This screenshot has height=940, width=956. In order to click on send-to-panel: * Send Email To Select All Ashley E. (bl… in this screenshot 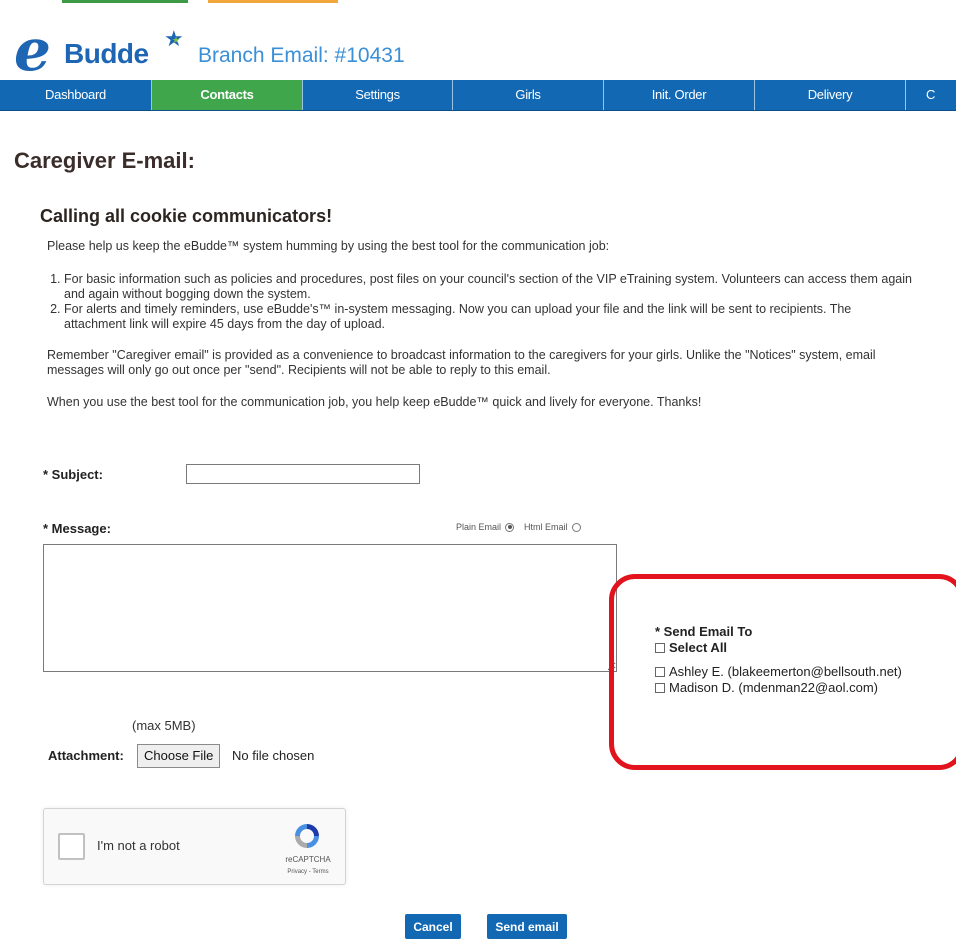, I will do `click(778, 660)`.